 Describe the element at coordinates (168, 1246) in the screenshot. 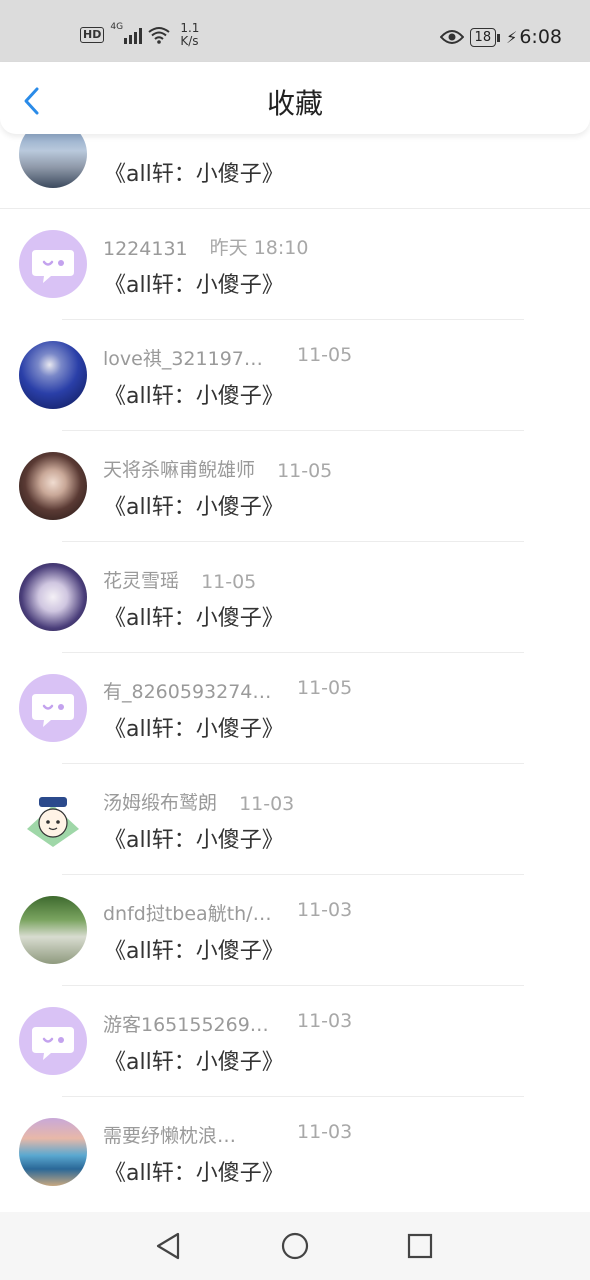

I see `nav-back-icon` at that location.